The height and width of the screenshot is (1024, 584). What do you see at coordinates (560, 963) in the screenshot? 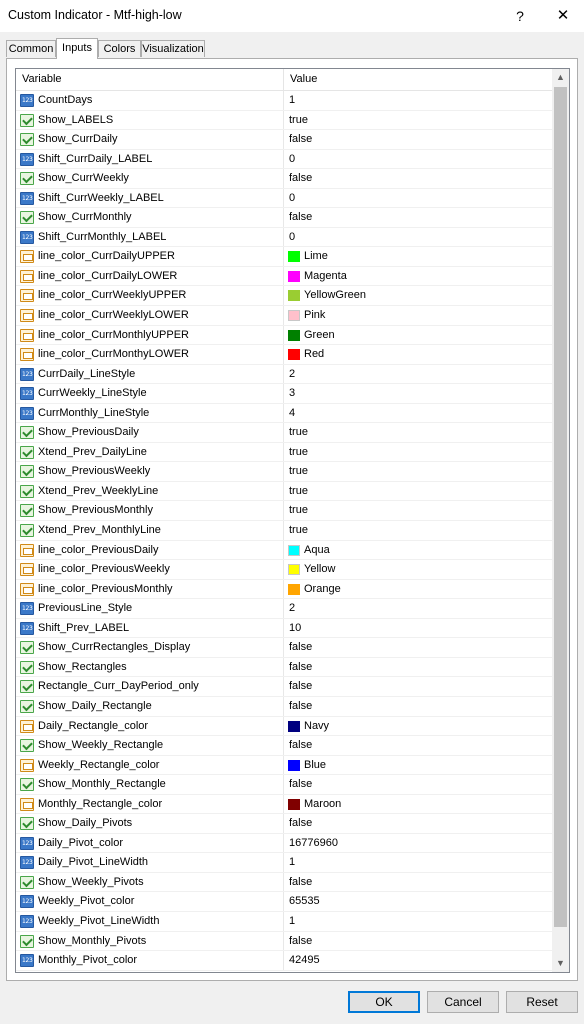
I see `scroll-down-icon: ▼` at bounding box center [560, 963].